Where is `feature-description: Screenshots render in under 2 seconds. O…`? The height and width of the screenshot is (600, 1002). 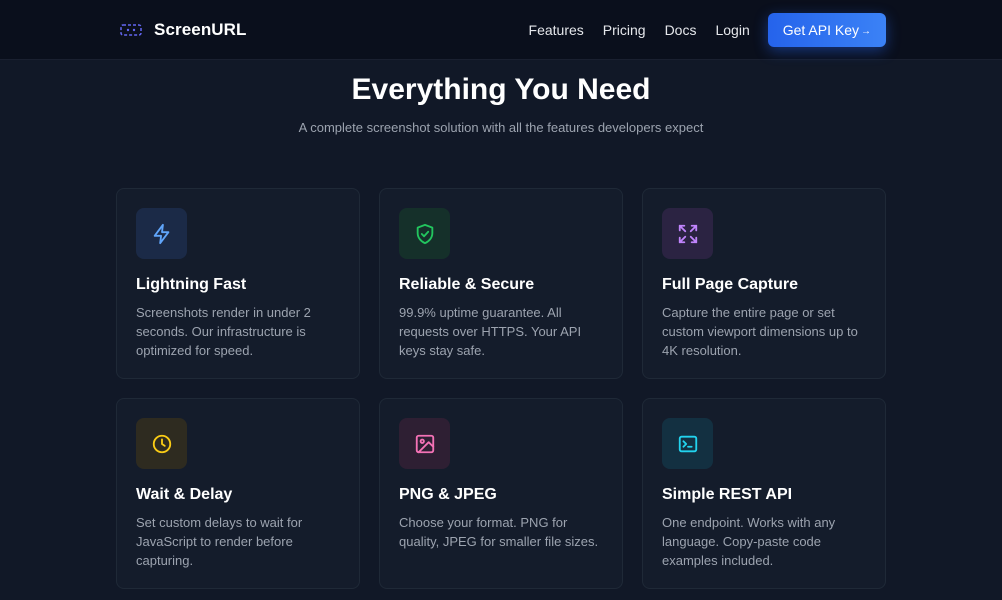 feature-description: Screenshots render in under 2 seconds. O… is located at coordinates (223, 331).